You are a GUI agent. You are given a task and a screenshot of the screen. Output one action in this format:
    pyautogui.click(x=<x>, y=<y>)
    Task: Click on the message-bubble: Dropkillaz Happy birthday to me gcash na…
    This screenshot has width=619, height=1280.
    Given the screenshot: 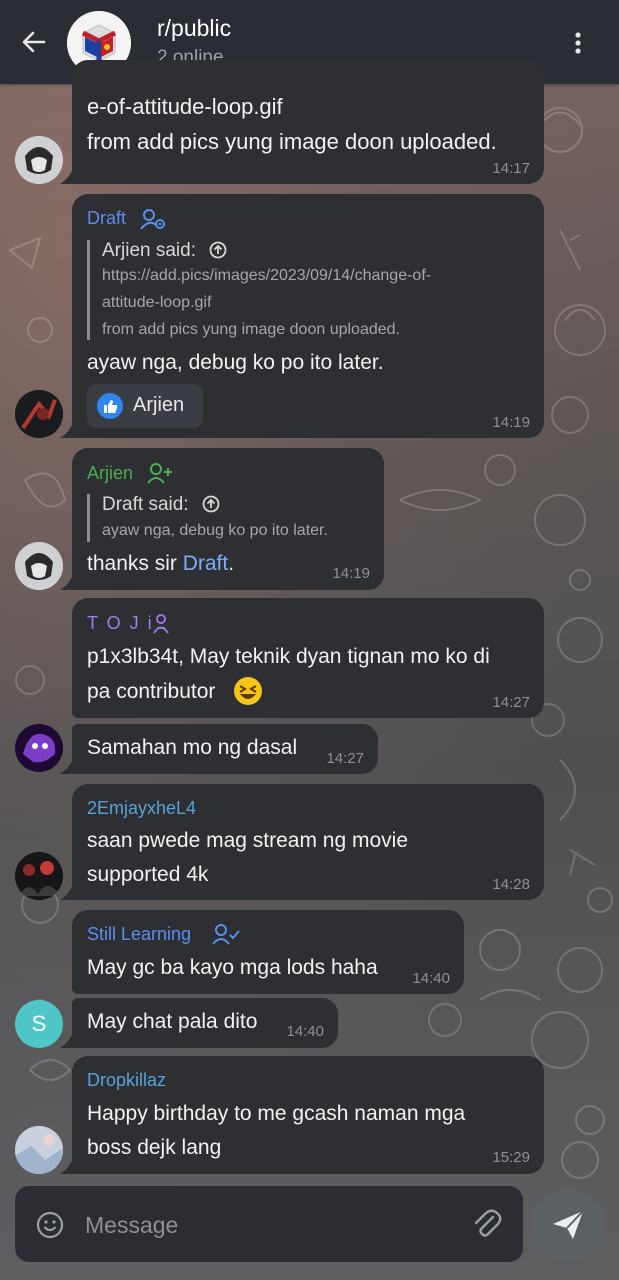 What is the action you would take?
    pyautogui.click(x=308, y=1115)
    